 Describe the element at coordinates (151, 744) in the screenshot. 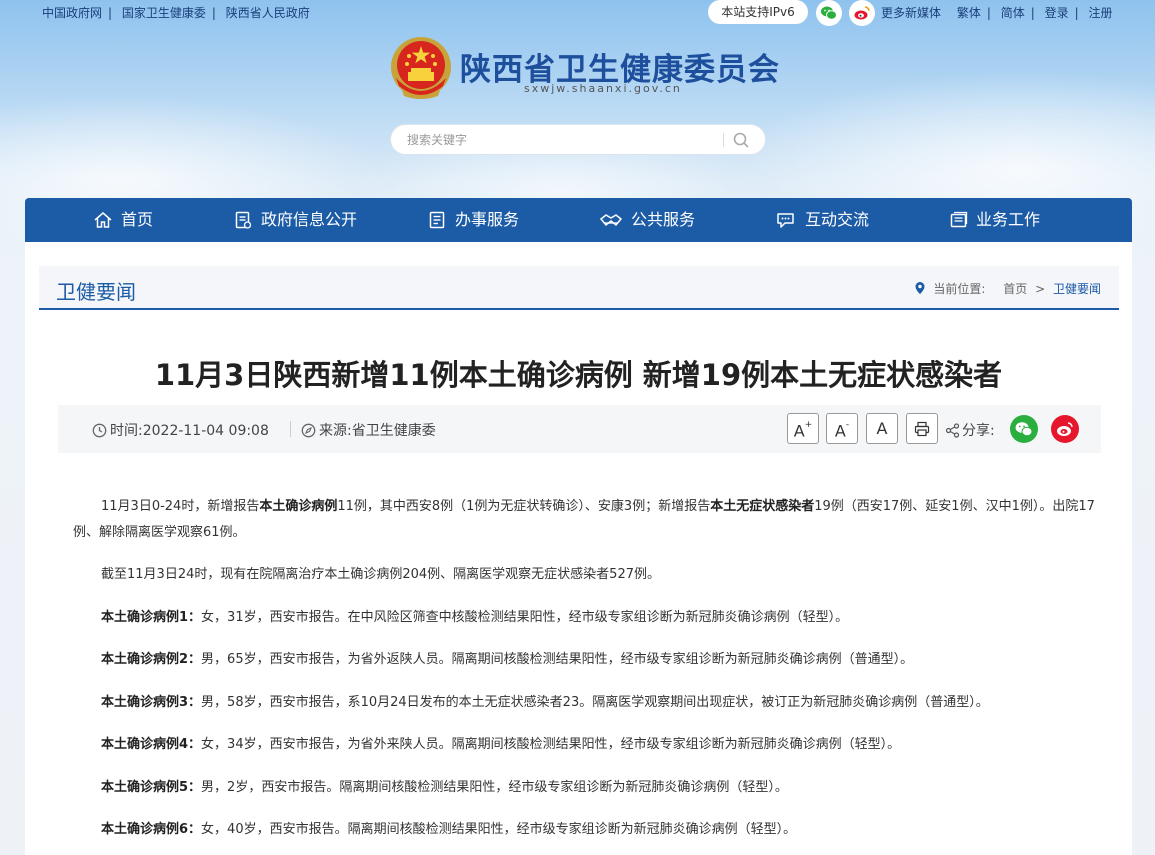

I see `paragraph-bold-text: 本土确诊病例4：` at that location.